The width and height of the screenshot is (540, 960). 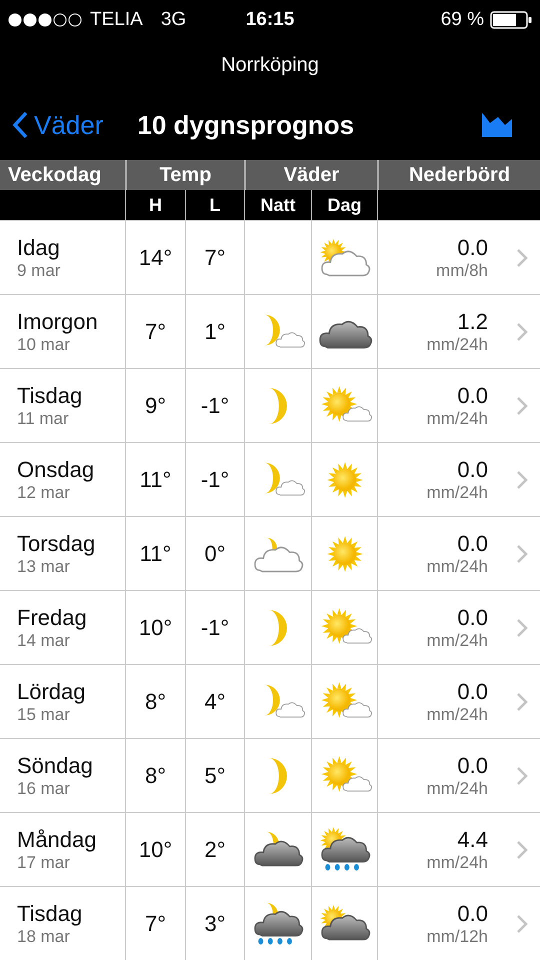 I want to click on low-temperature: 1°, so click(x=215, y=331).